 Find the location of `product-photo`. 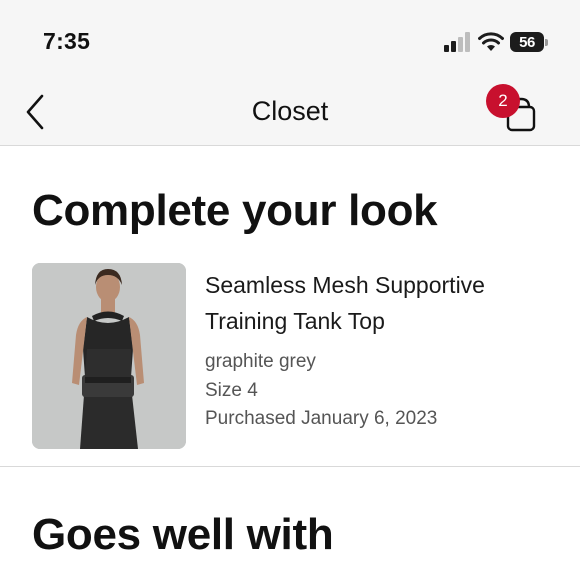

product-photo is located at coordinates (109, 356).